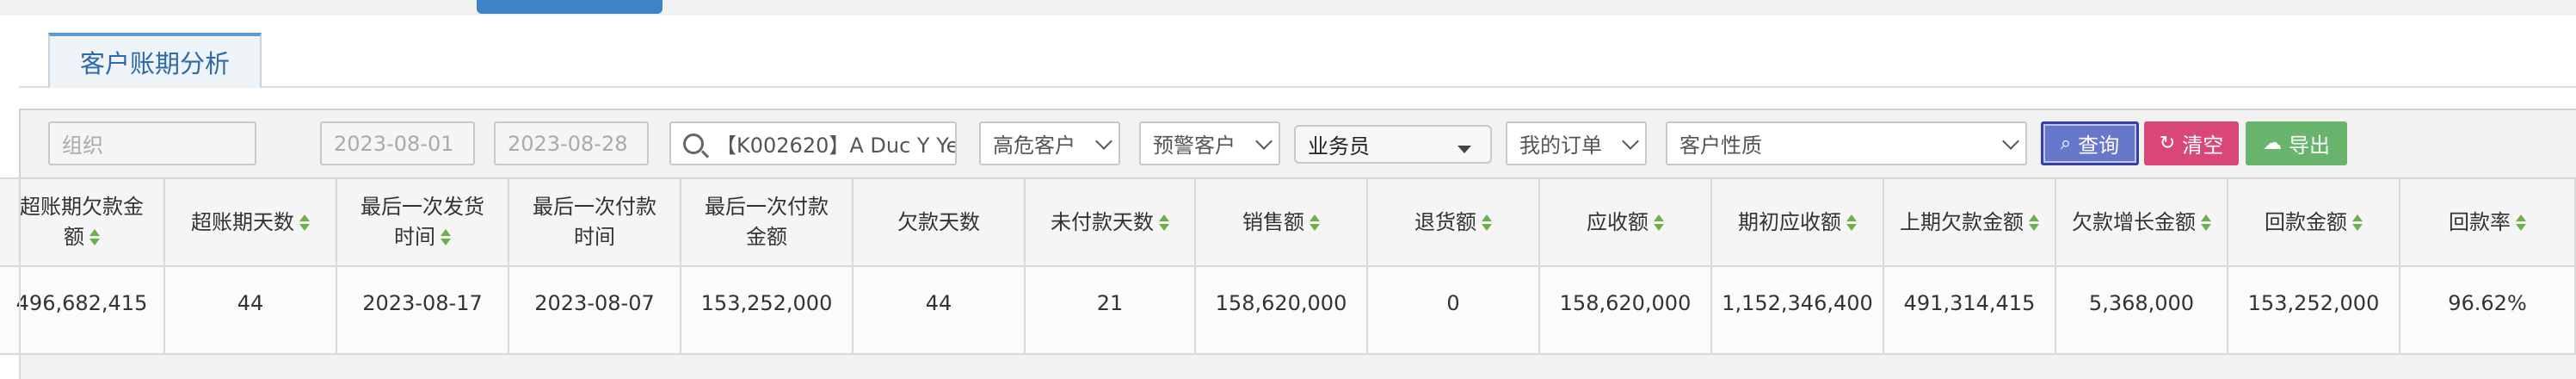 The image size is (2576, 379). Describe the element at coordinates (1962, 221) in the screenshot. I see `column-header-label: 上期欠款金额` at that location.